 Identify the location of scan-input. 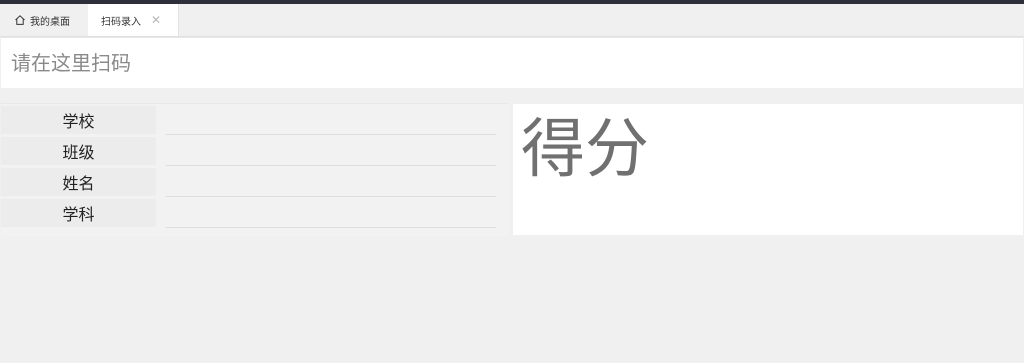
(512, 63).